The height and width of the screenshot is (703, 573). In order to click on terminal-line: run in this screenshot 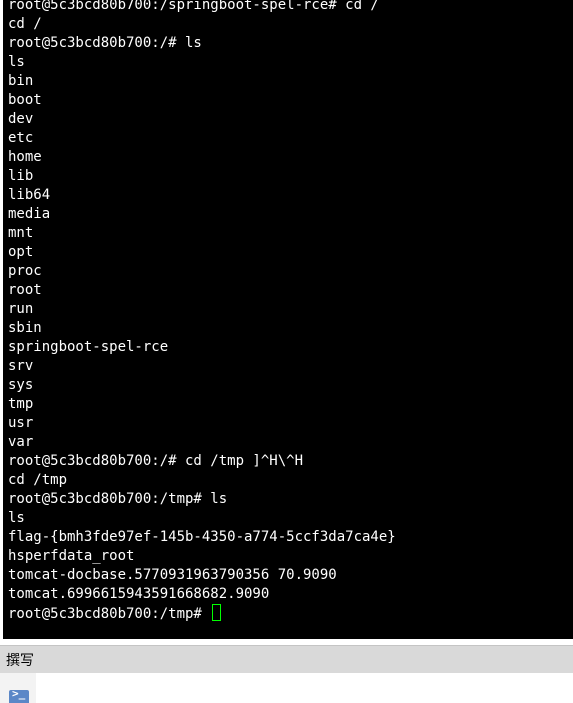, I will do `click(21, 309)`.